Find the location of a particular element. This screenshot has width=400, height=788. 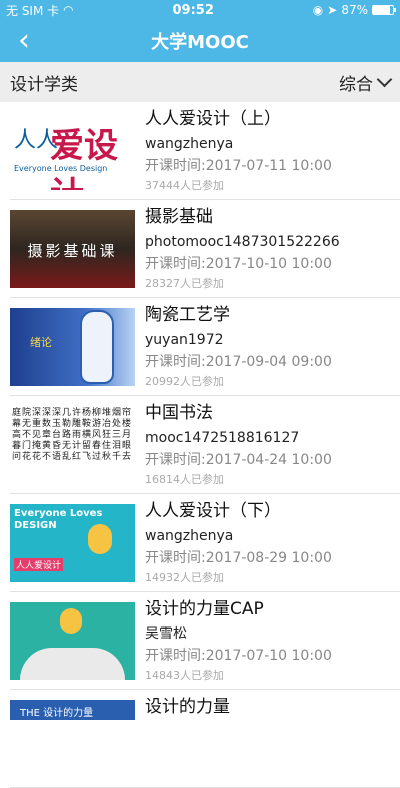

thumb-text: 人人爱设计 is located at coordinates (39, 564).